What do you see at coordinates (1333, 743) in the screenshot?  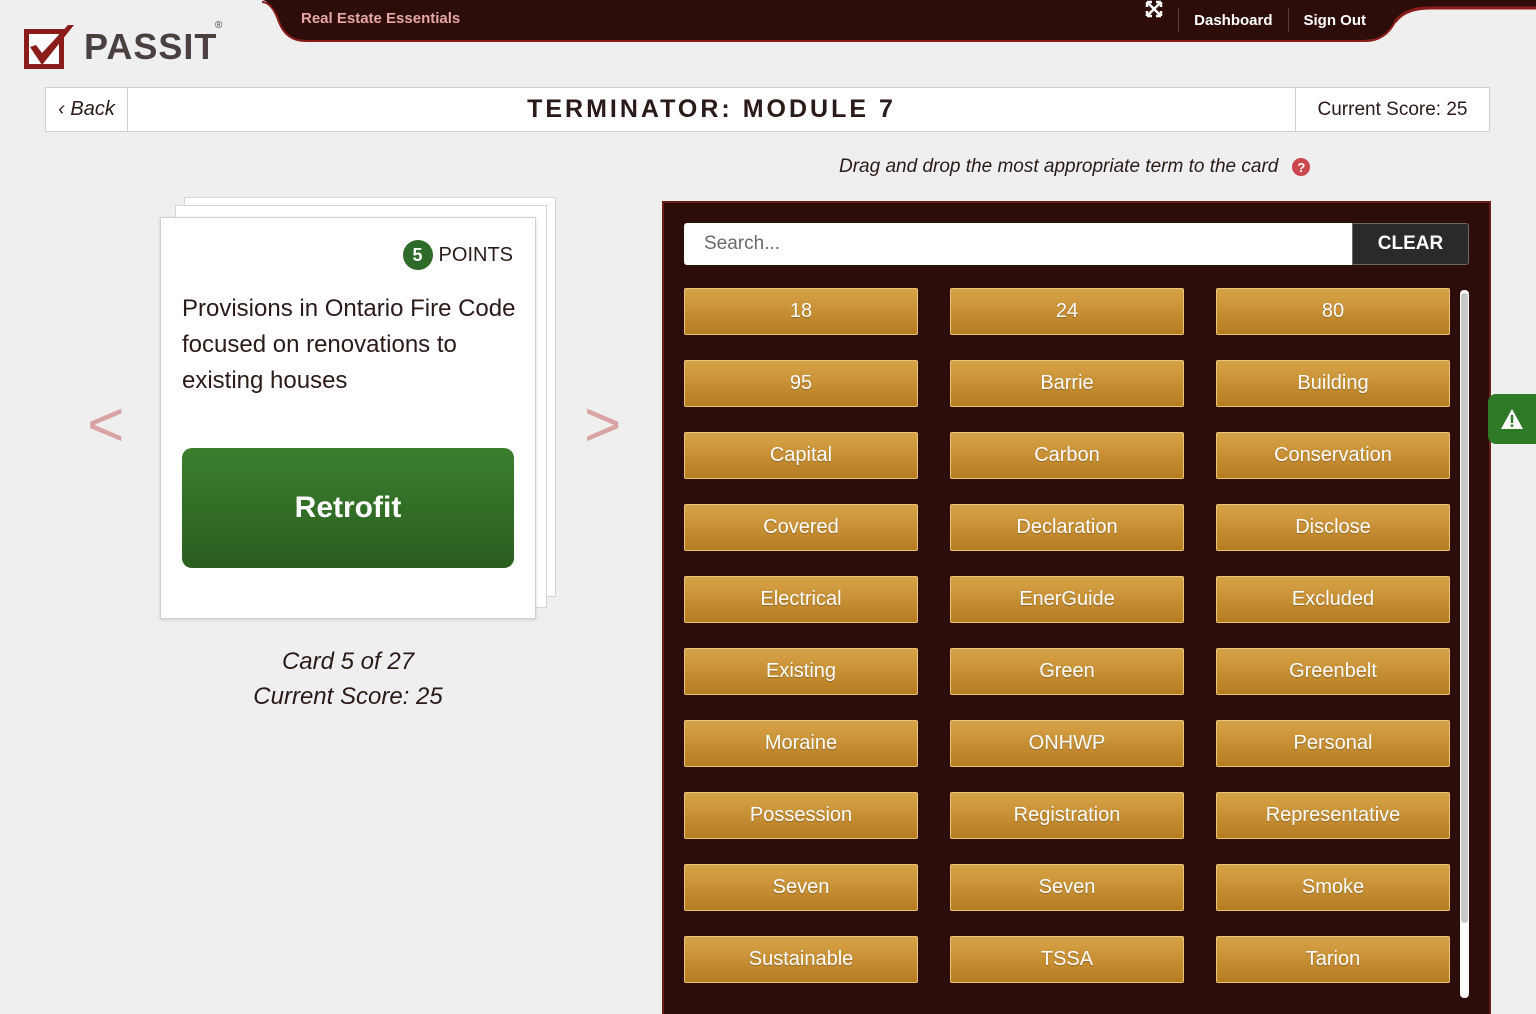 I see `term-tile: Personal` at bounding box center [1333, 743].